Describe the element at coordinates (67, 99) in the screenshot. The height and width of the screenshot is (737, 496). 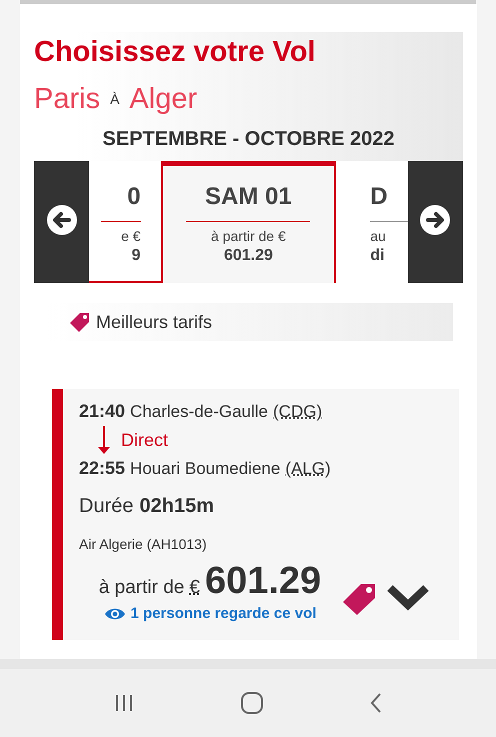
I see `origin-city: Paris` at that location.